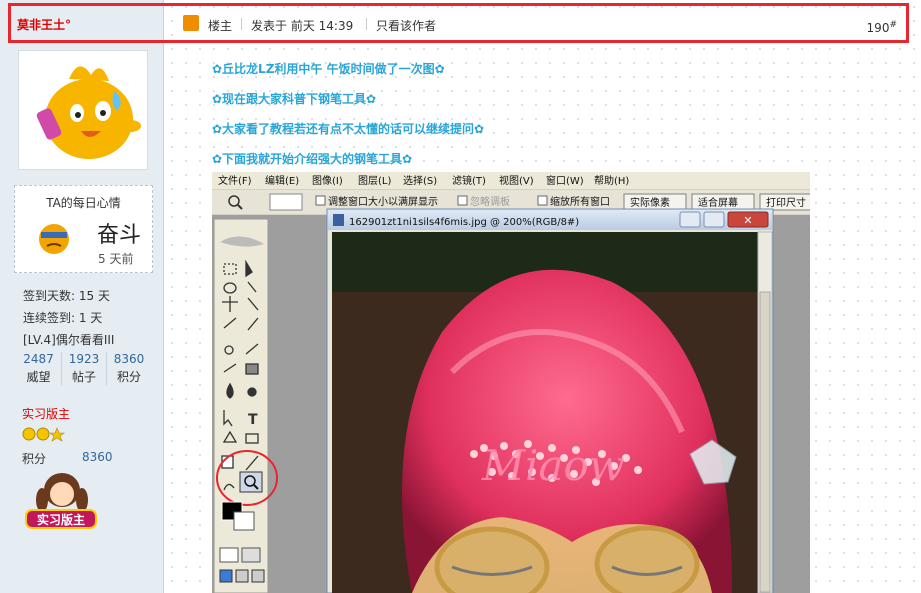 The height and width of the screenshot is (593, 921). Describe the element at coordinates (235, 180) in the screenshot. I see `ps-menu-file: 文件(F)` at that location.